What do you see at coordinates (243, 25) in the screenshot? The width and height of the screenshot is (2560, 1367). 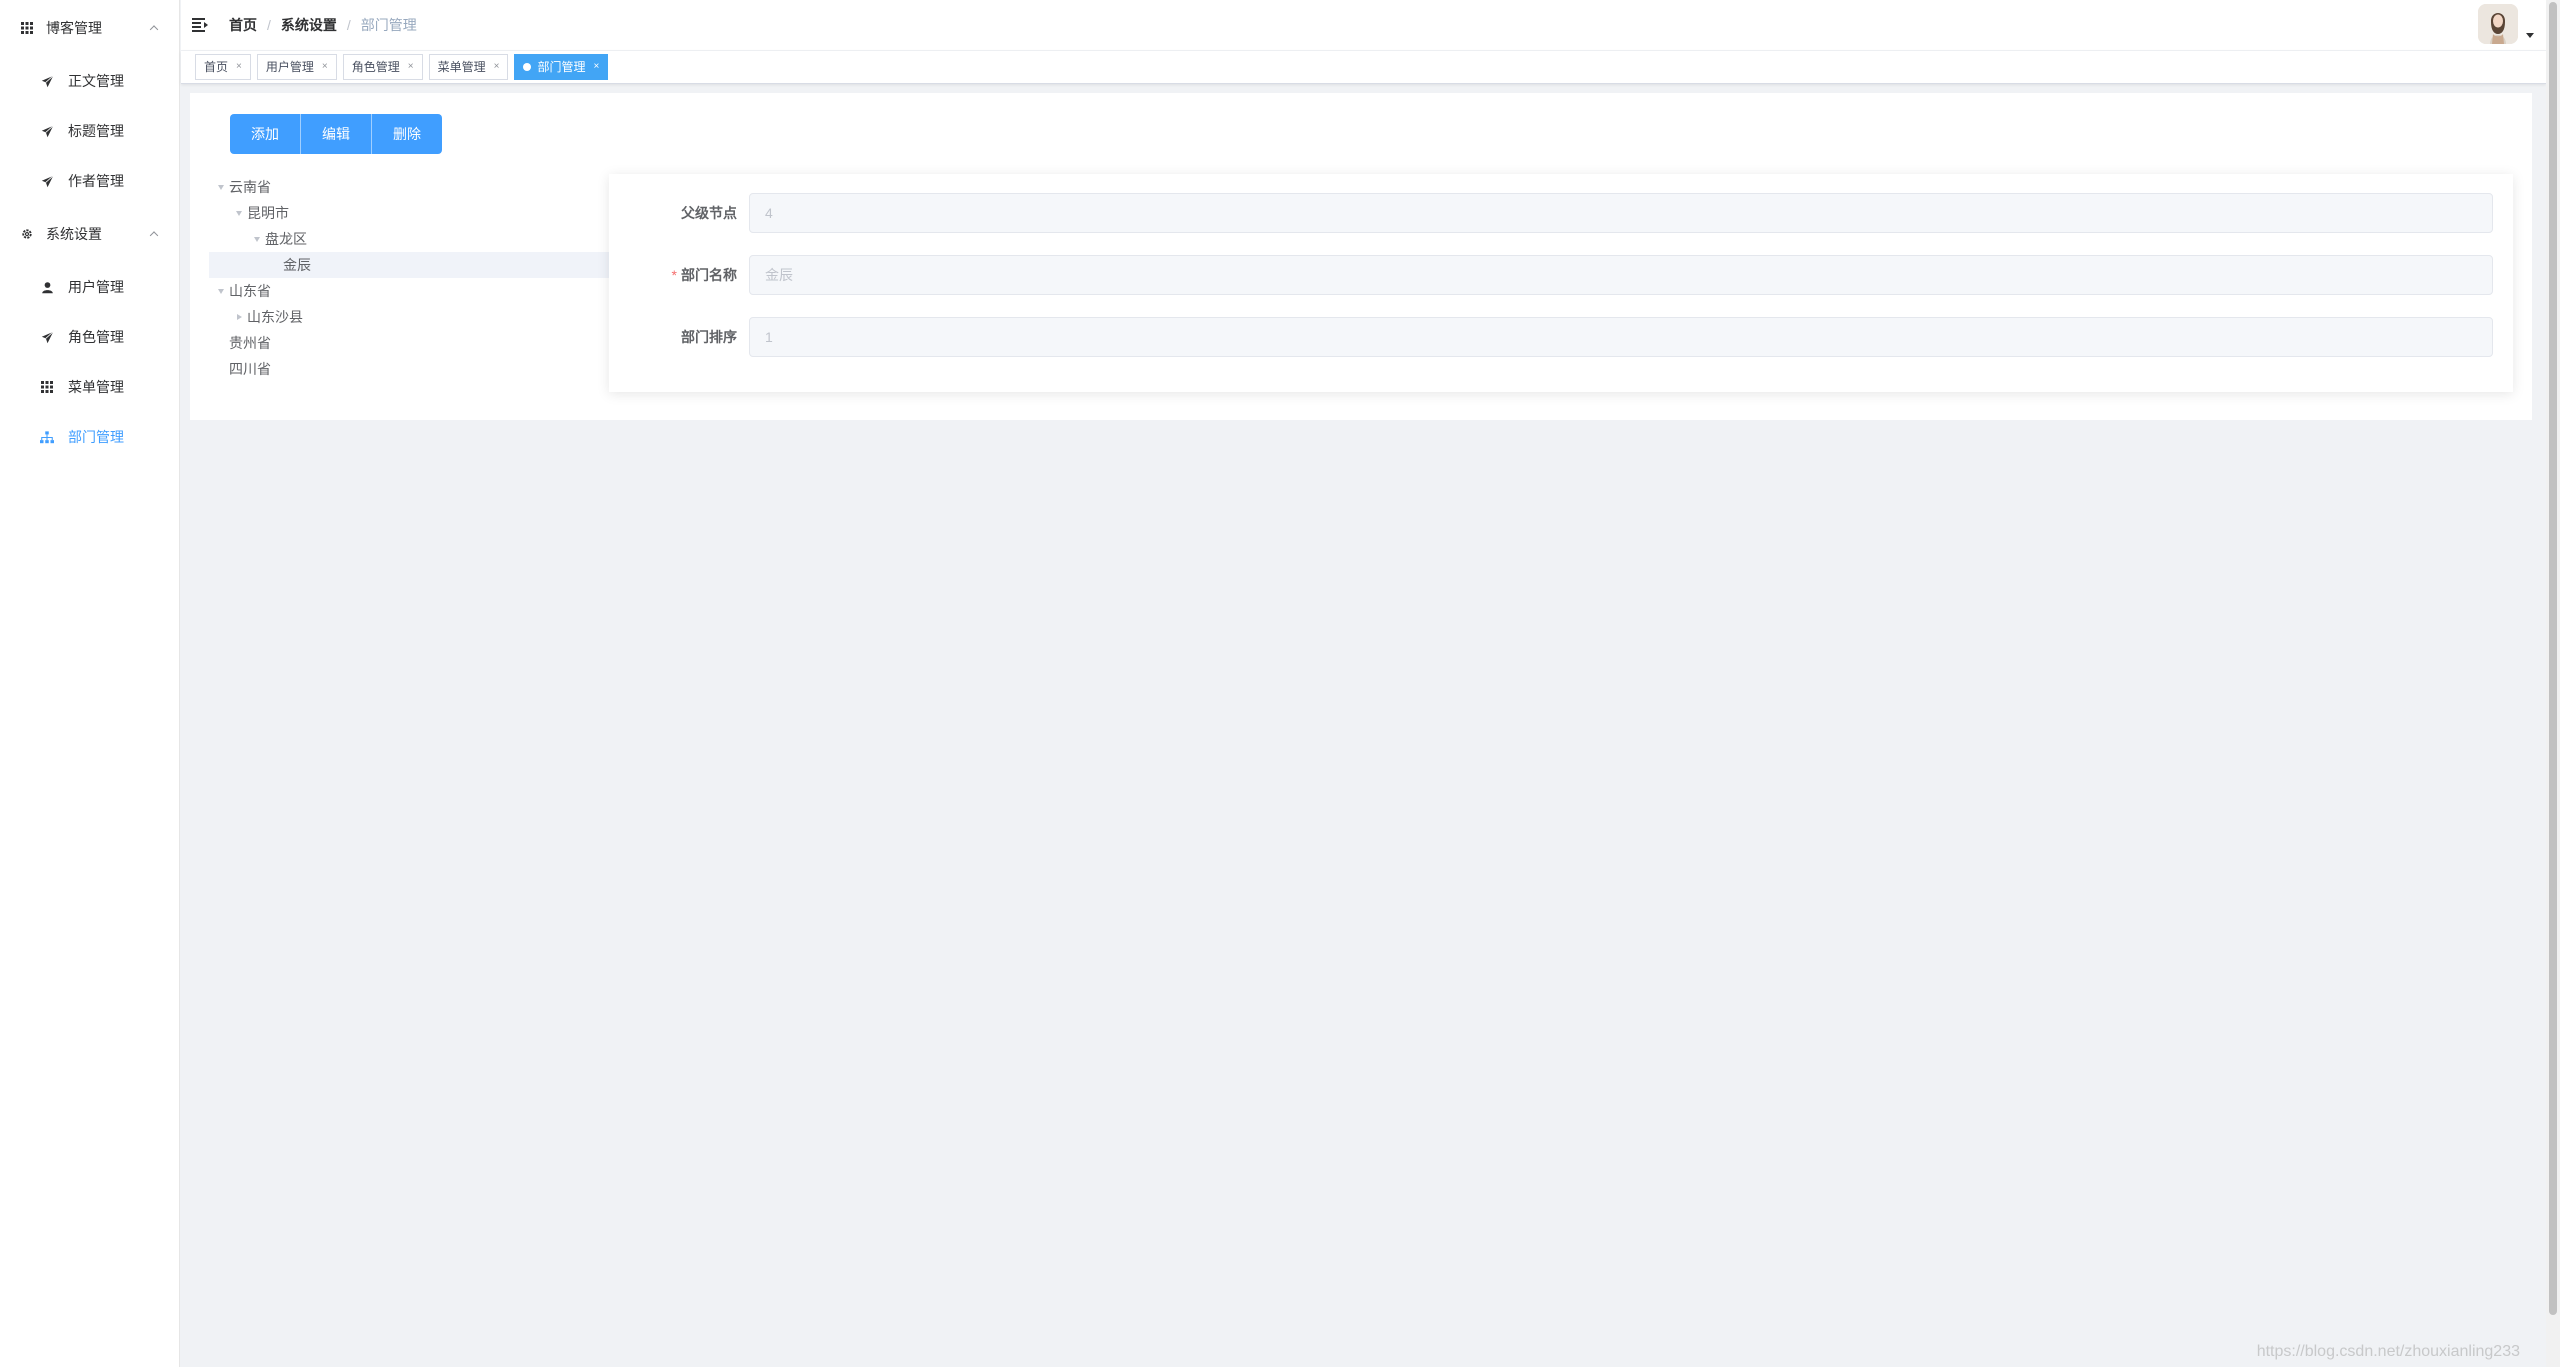 I see `breadcrumb-item: 首页` at bounding box center [243, 25].